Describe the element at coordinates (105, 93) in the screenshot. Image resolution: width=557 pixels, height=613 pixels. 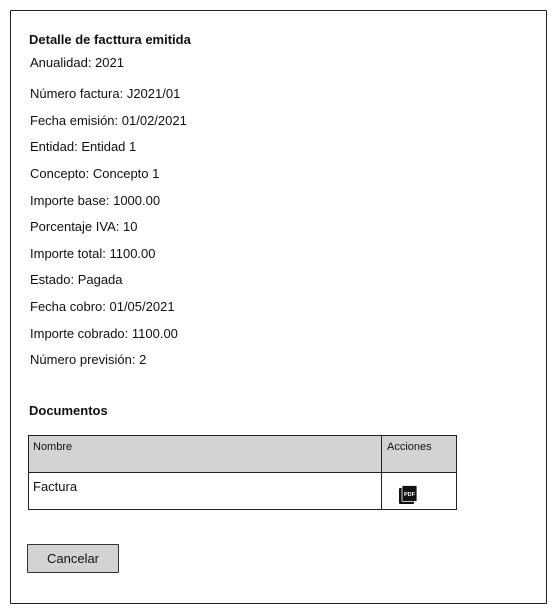
I see `field-numero-factura: Número factura: J2021/01` at that location.